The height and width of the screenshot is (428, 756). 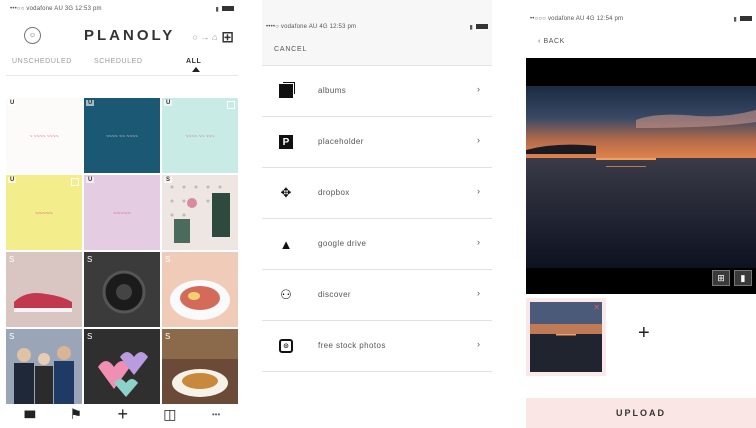 I want to click on post-caption: ~ ~~~~ ~~~~, so click(x=44, y=137).